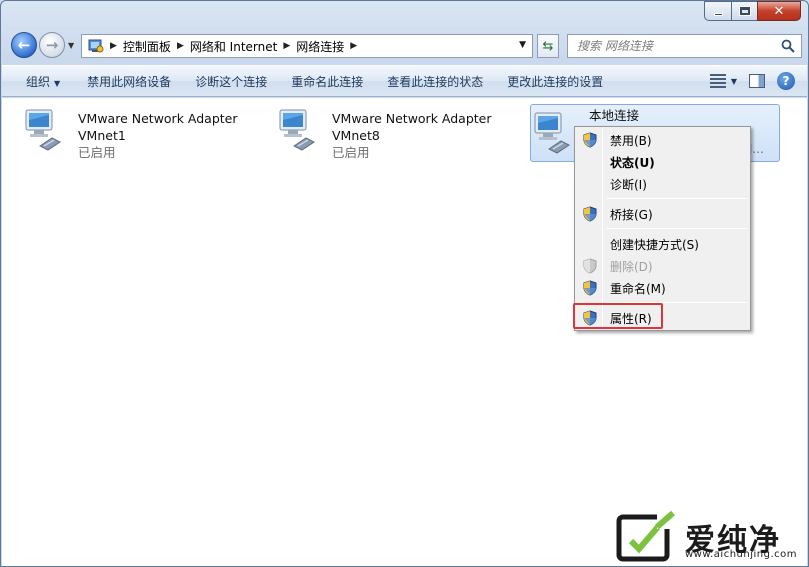 The width and height of the screenshot is (809, 567). I want to click on organize-label: 组织, so click(38, 81).